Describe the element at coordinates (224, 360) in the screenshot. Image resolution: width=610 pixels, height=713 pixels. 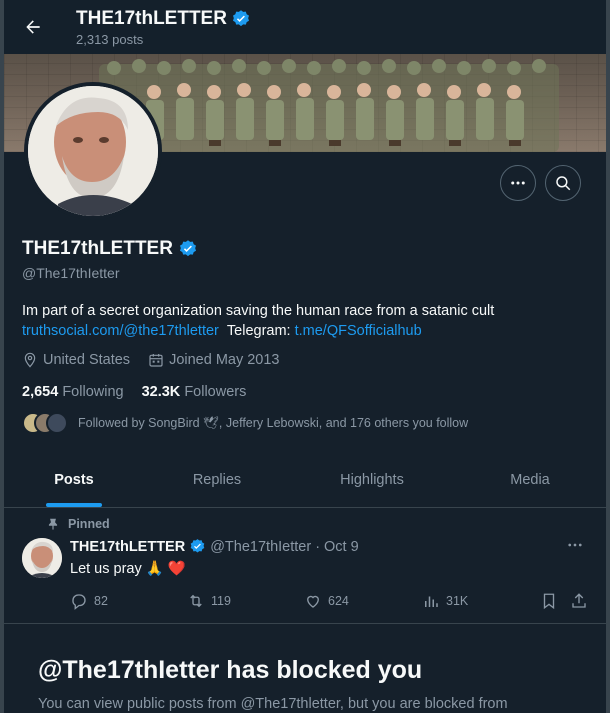
I see `joined-text: Joined May 2013` at that location.